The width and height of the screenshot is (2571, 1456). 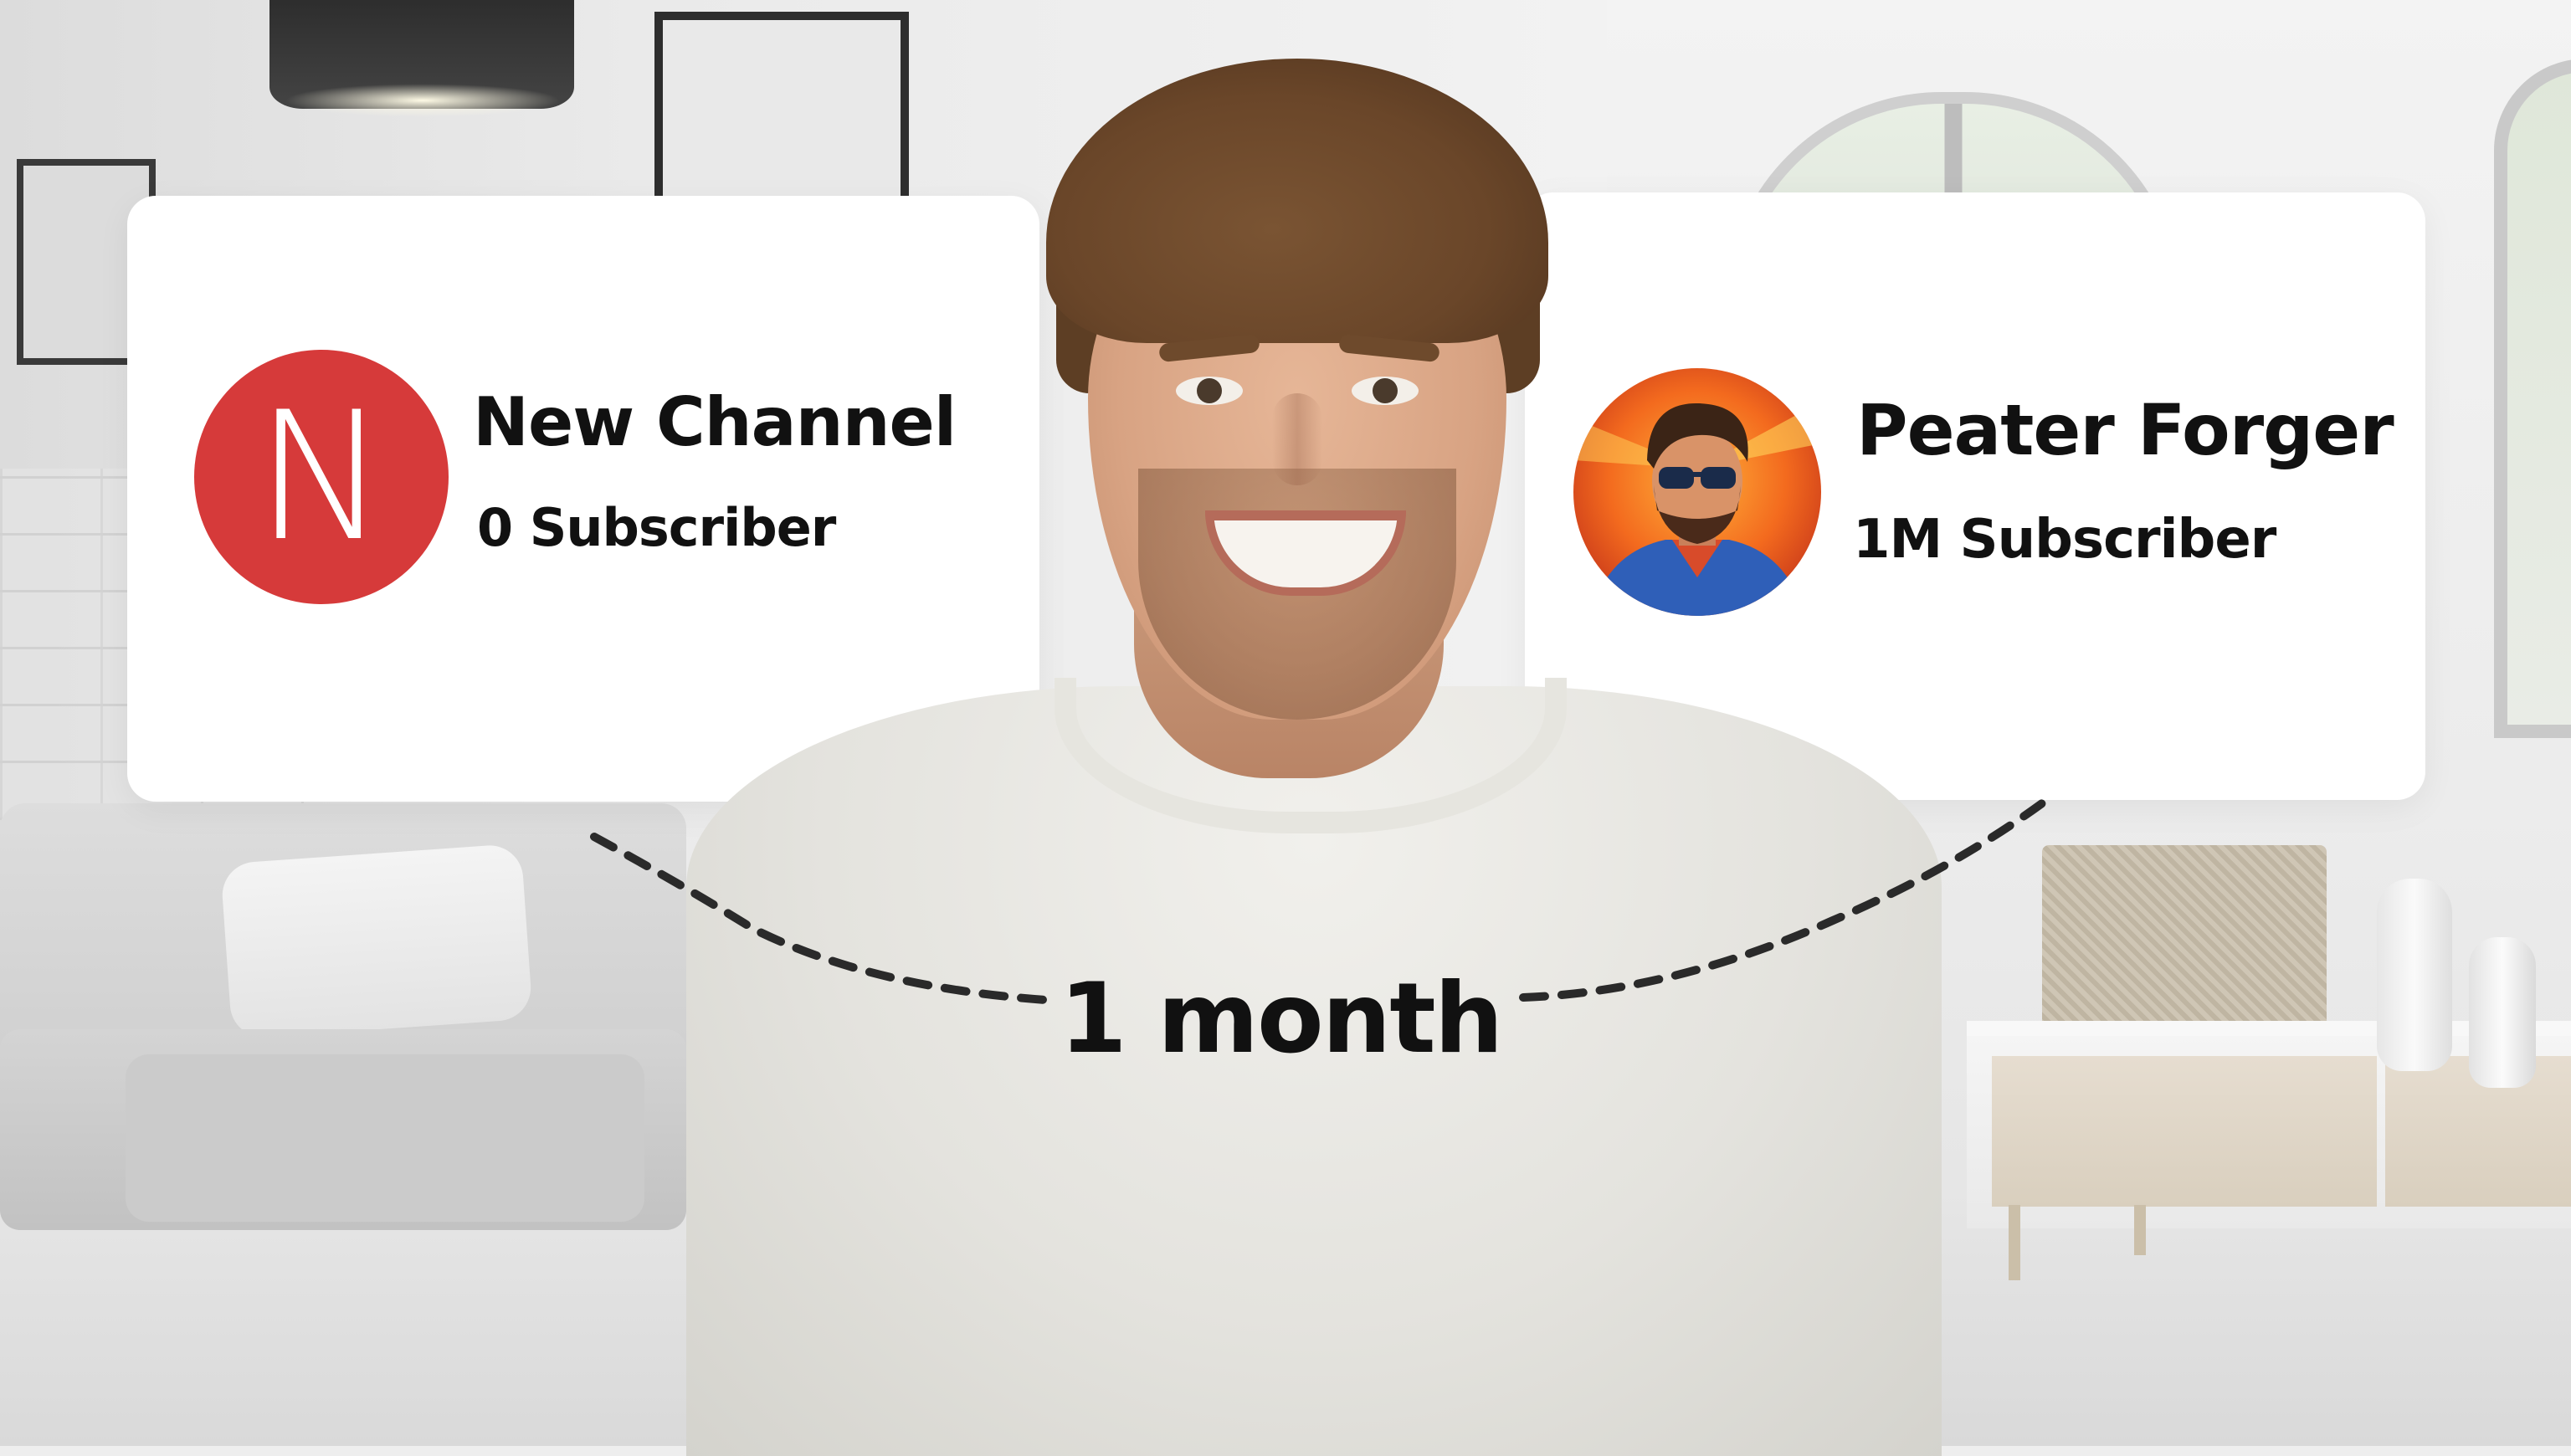 I want to click on nose, so click(x=1297, y=439).